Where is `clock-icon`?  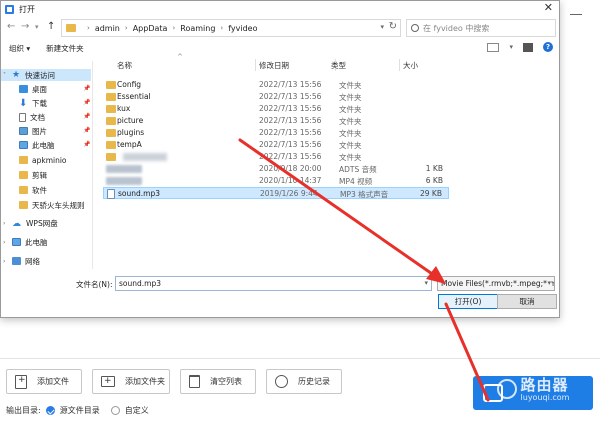 clock-icon is located at coordinates (281, 381).